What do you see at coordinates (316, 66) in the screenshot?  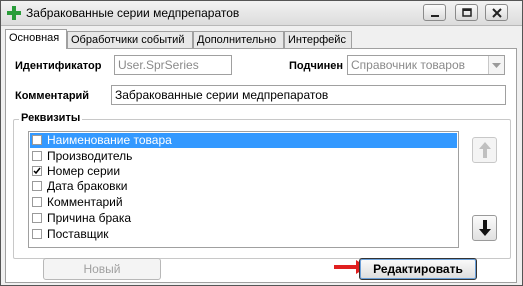 I see `subordinate-label: Подчинен` at bounding box center [316, 66].